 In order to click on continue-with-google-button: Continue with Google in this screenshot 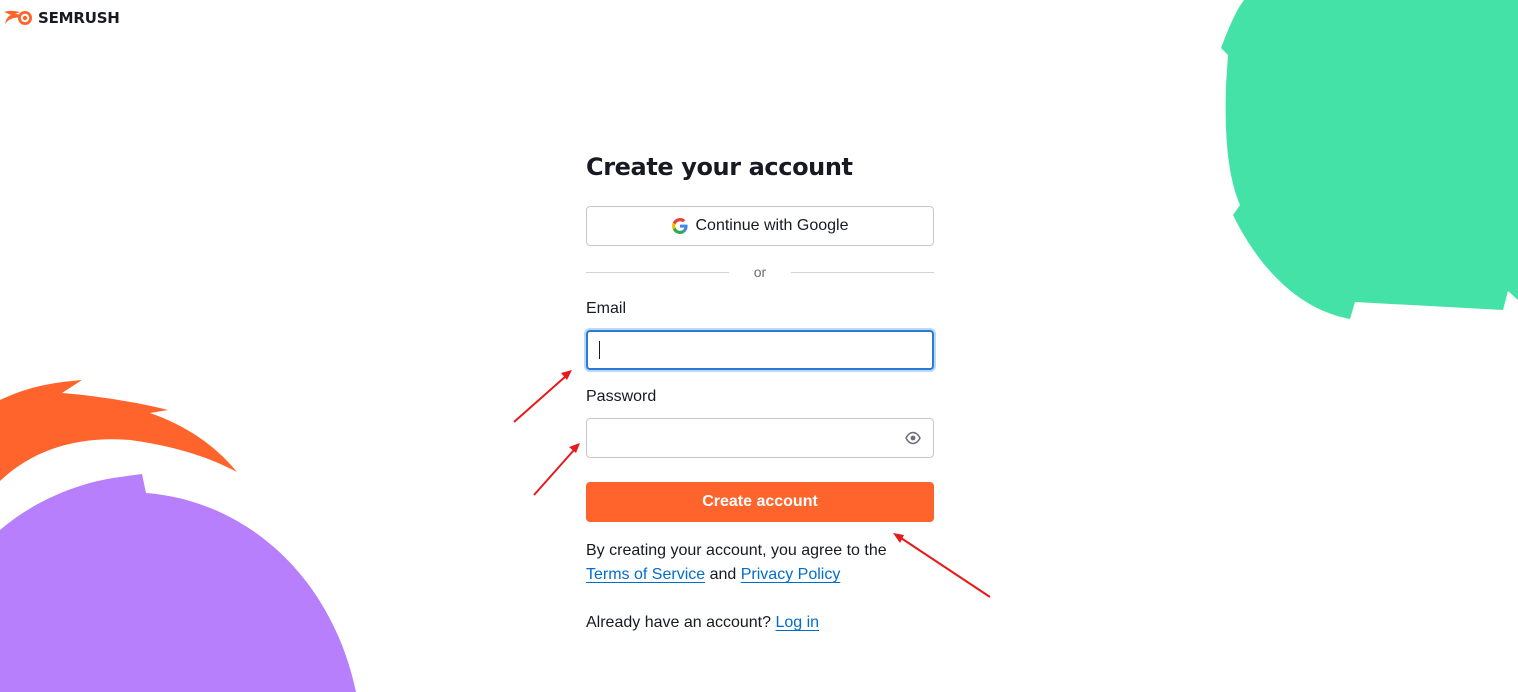, I will do `click(760, 226)`.